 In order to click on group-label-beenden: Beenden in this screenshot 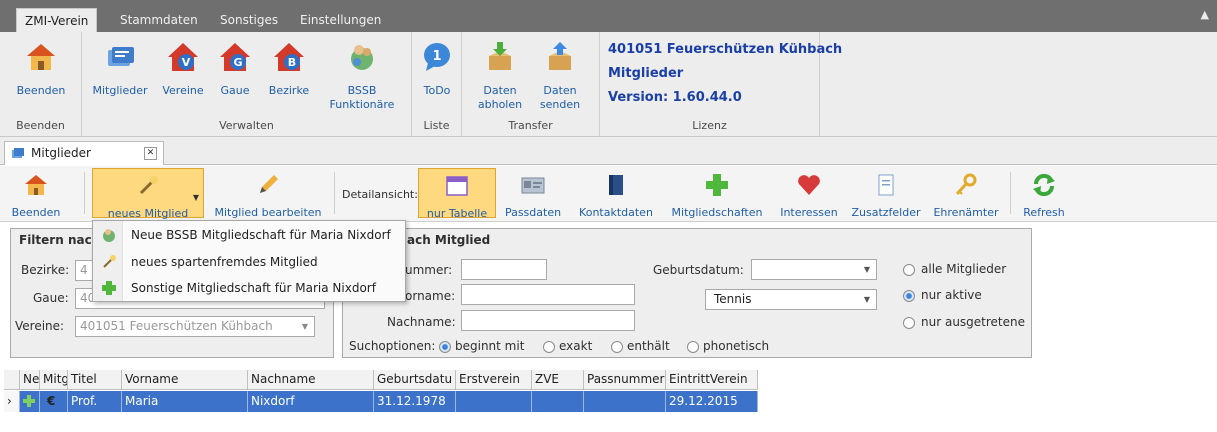, I will do `click(40, 125)`.